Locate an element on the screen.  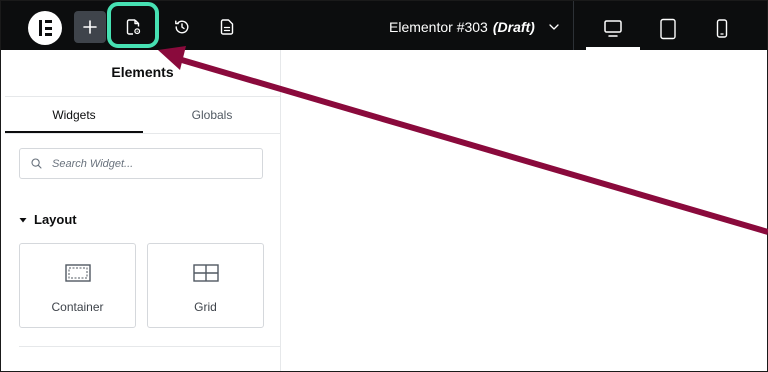
document-name: Elementor #303 is located at coordinates (438, 27).